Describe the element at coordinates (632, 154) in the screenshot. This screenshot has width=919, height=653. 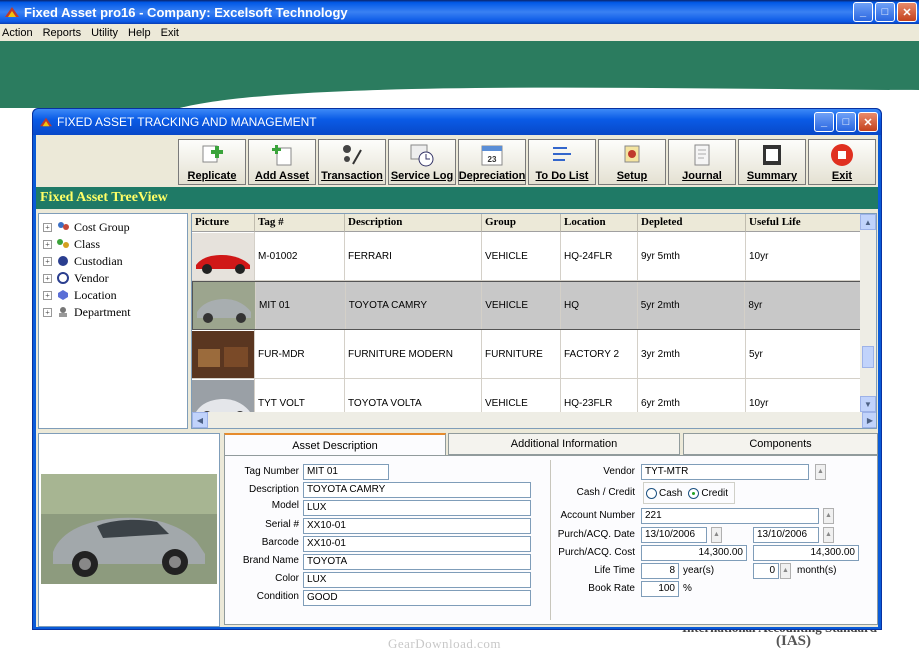
I see `setup-icon` at that location.